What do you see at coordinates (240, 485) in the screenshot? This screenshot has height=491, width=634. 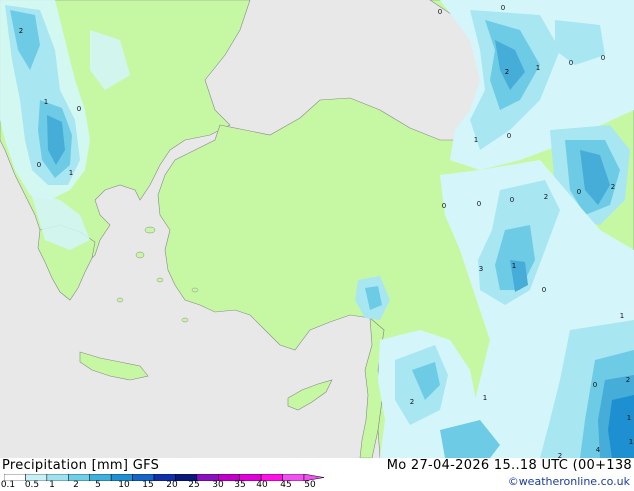 I see `legend-tick-label: 35` at bounding box center [240, 485].